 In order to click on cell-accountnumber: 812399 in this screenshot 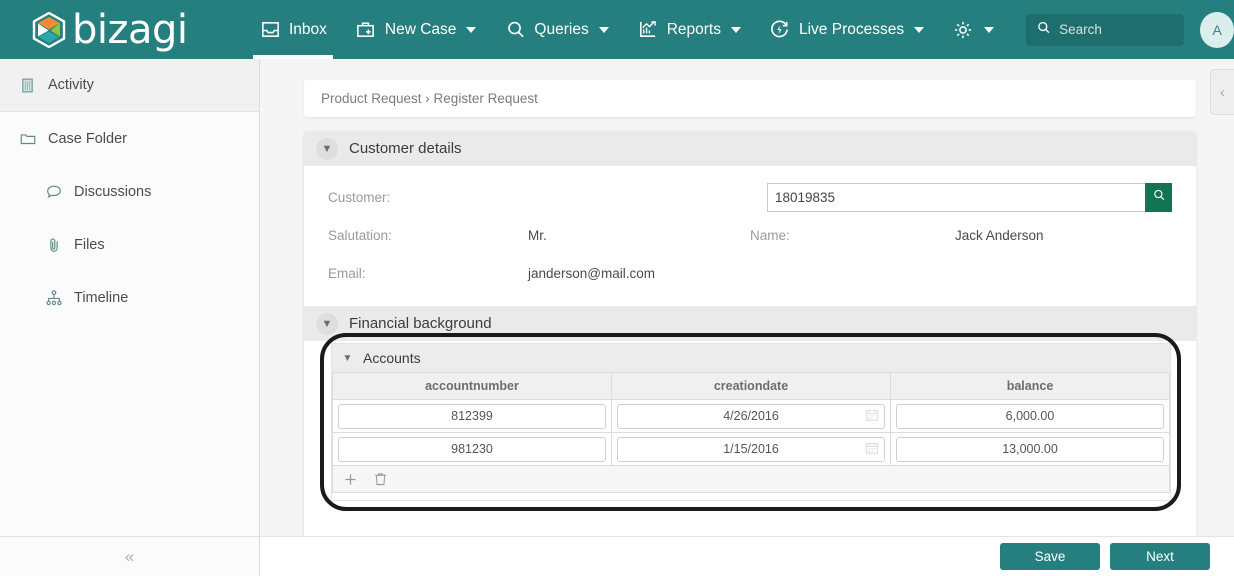, I will do `click(472, 416)`.